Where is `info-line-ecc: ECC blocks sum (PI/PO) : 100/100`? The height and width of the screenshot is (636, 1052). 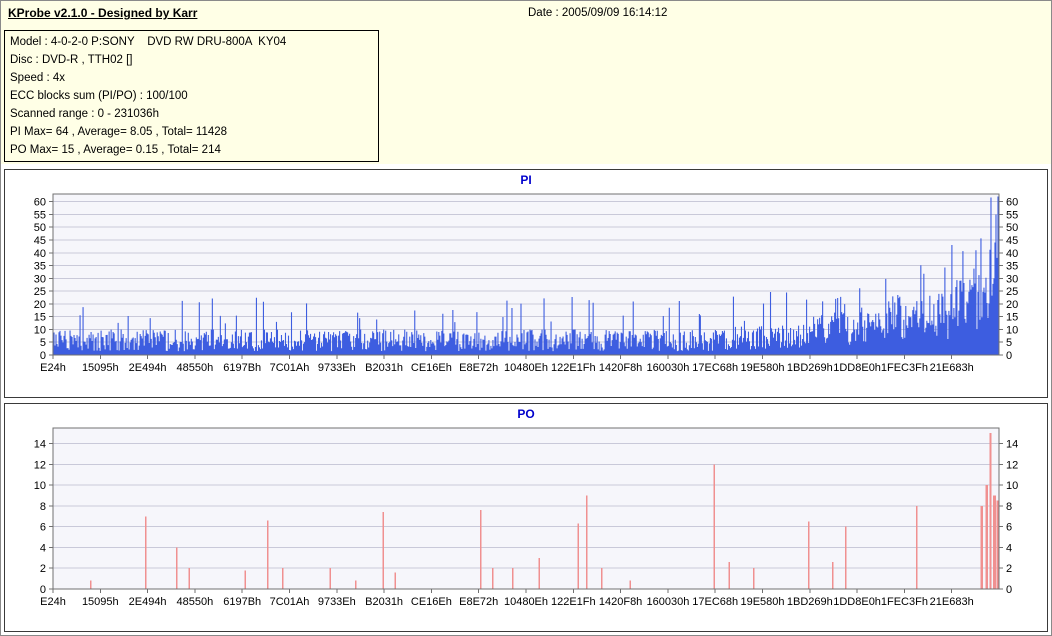 info-line-ecc: ECC blocks sum (PI/PO) : 100/100 is located at coordinates (99, 96).